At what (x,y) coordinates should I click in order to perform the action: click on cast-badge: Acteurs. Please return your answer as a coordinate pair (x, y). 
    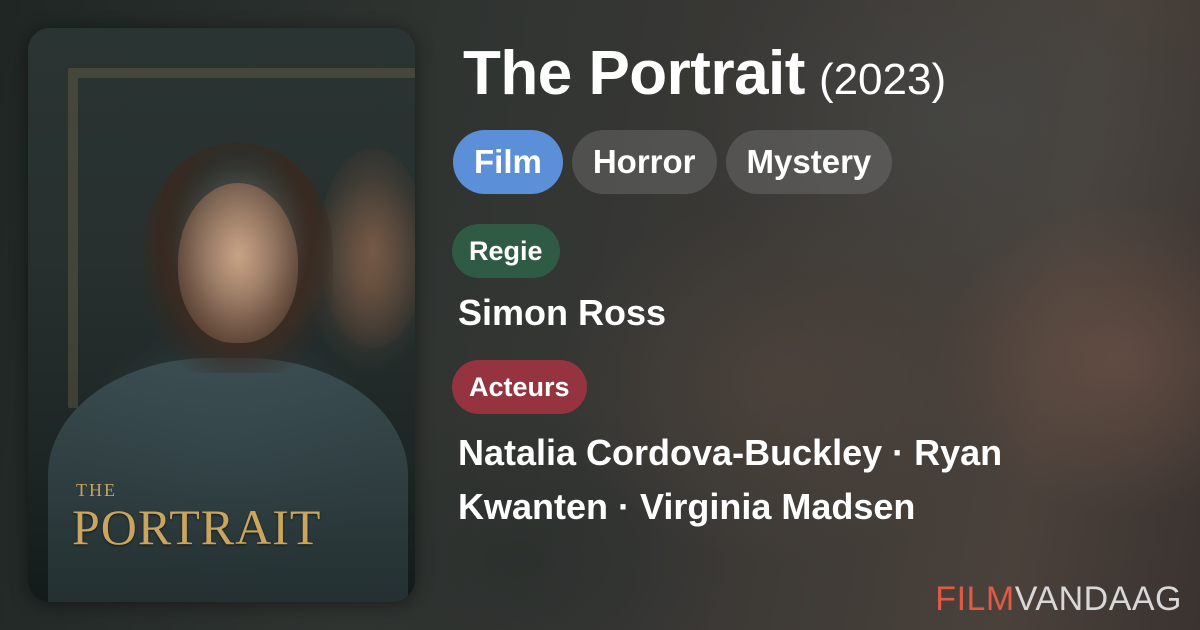
    Looking at the image, I should click on (519, 387).